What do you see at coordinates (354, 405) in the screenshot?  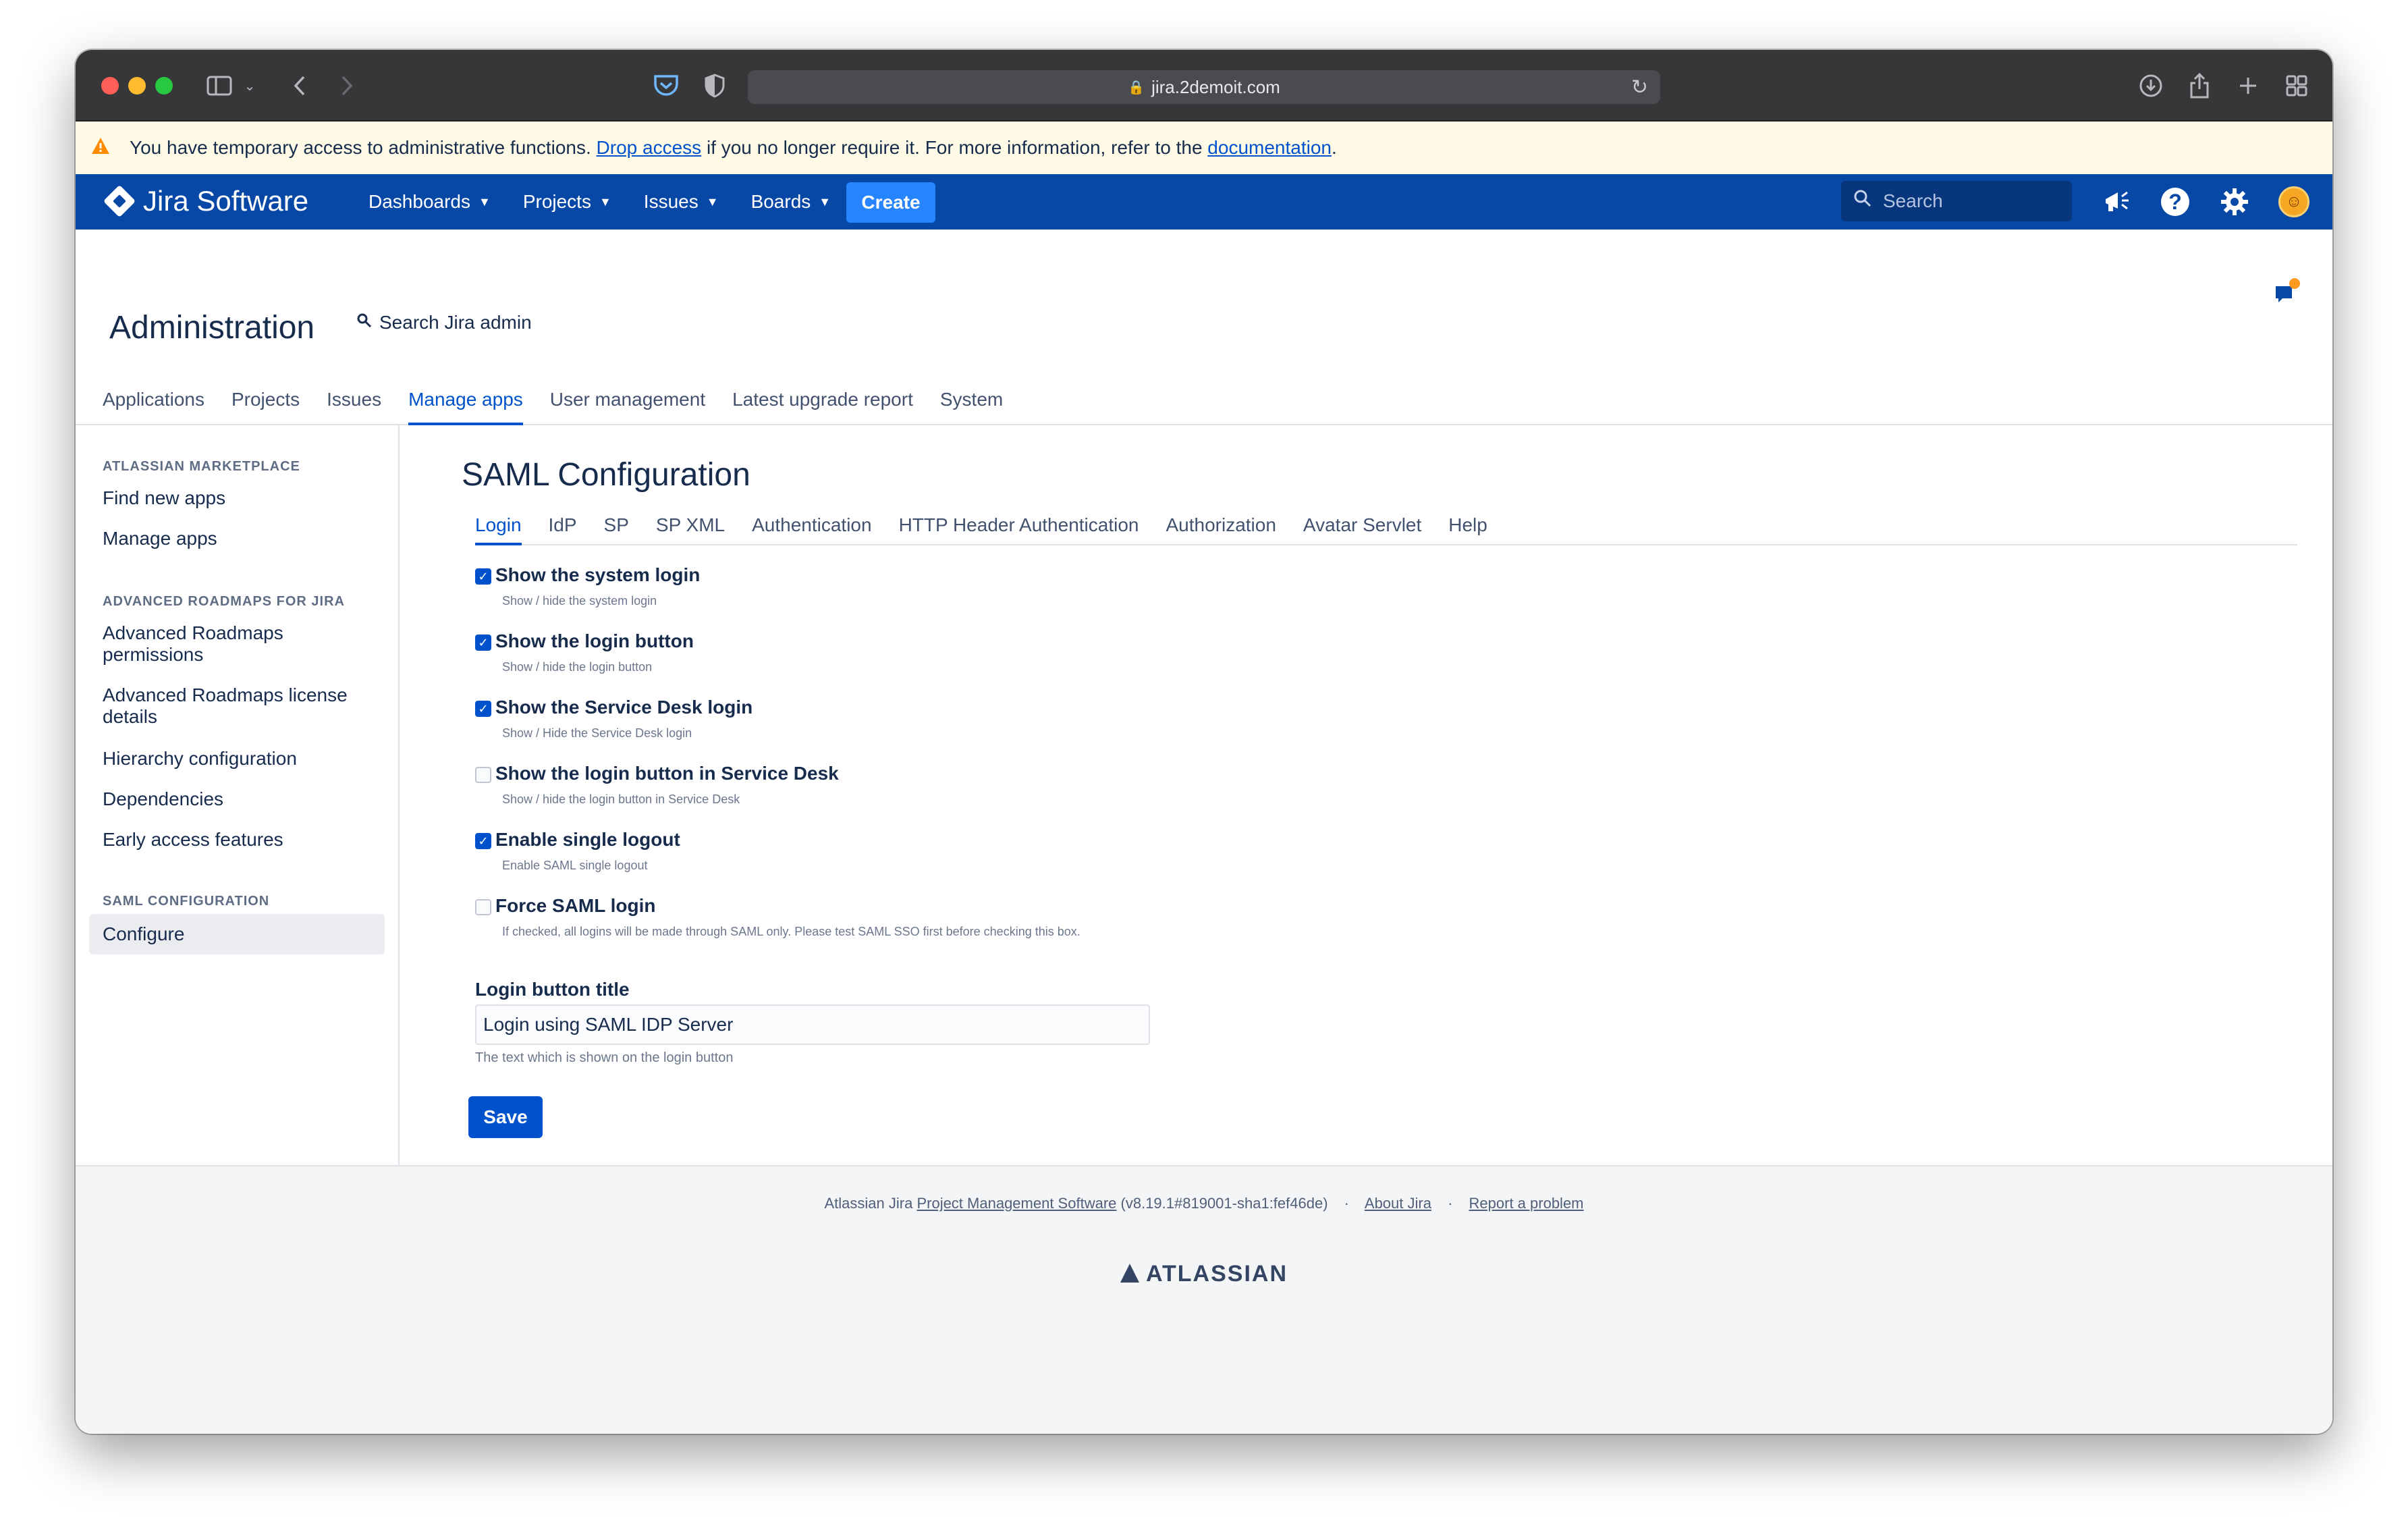 I see `tab-issues: Issues` at bounding box center [354, 405].